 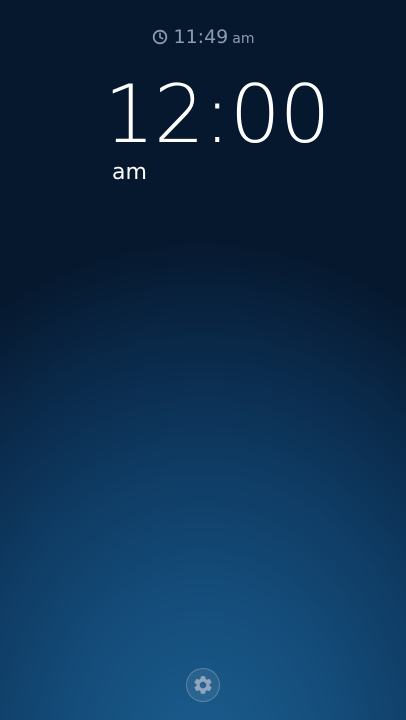 What do you see at coordinates (129, 172) in the screenshot?
I see `alarm-ampm: am` at bounding box center [129, 172].